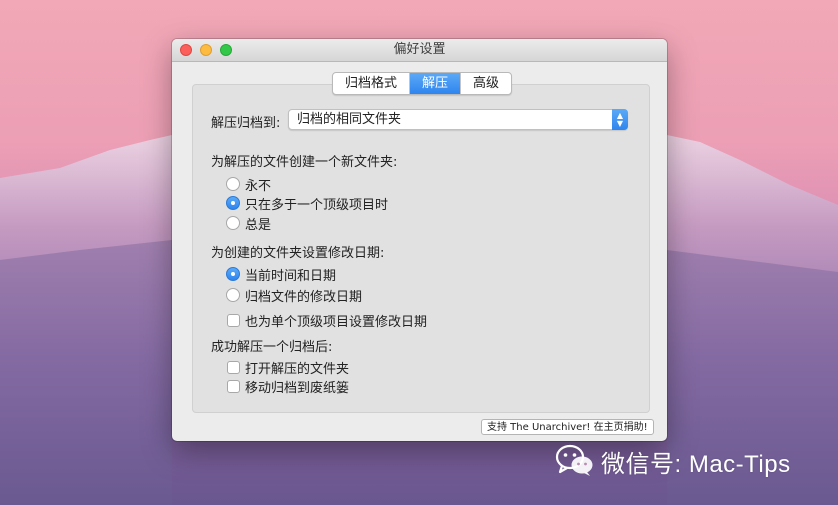  What do you see at coordinates (233, 367) in the screenshot?
I see `checkbox-open-folder` at bounding box center [233, 367].